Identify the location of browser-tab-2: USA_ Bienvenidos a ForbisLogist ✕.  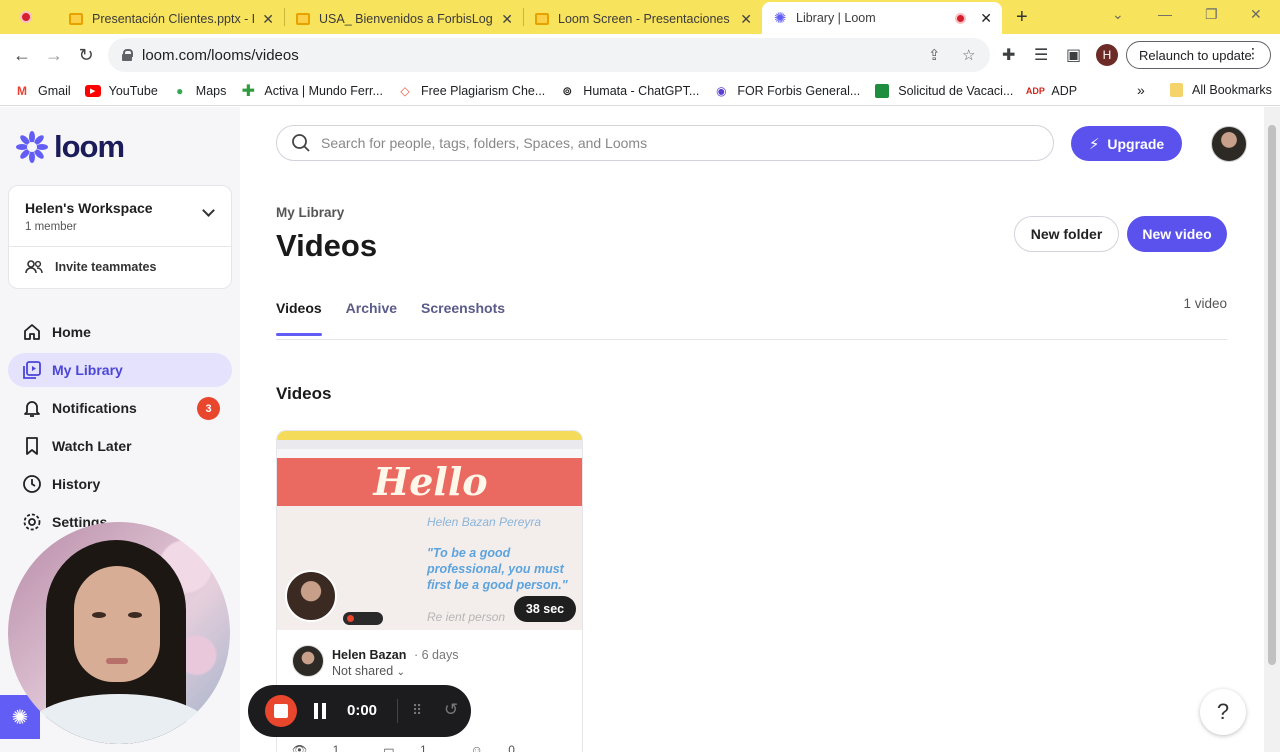
(404, 19).